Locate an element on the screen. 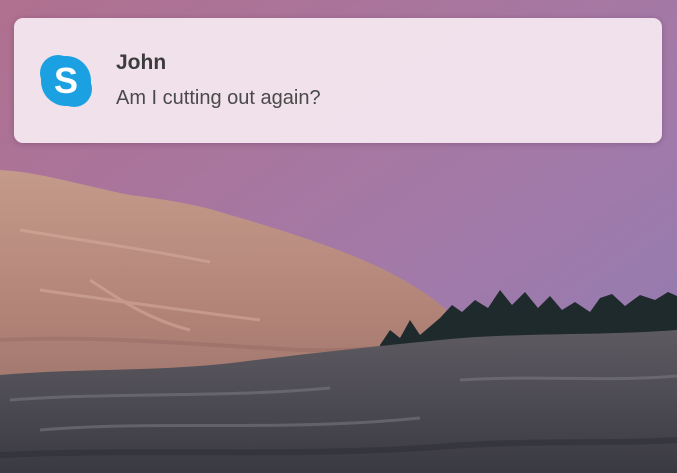 The width and height of the screenshot is (677, 473). skype-icon: S is located at coordinates (66, 81).